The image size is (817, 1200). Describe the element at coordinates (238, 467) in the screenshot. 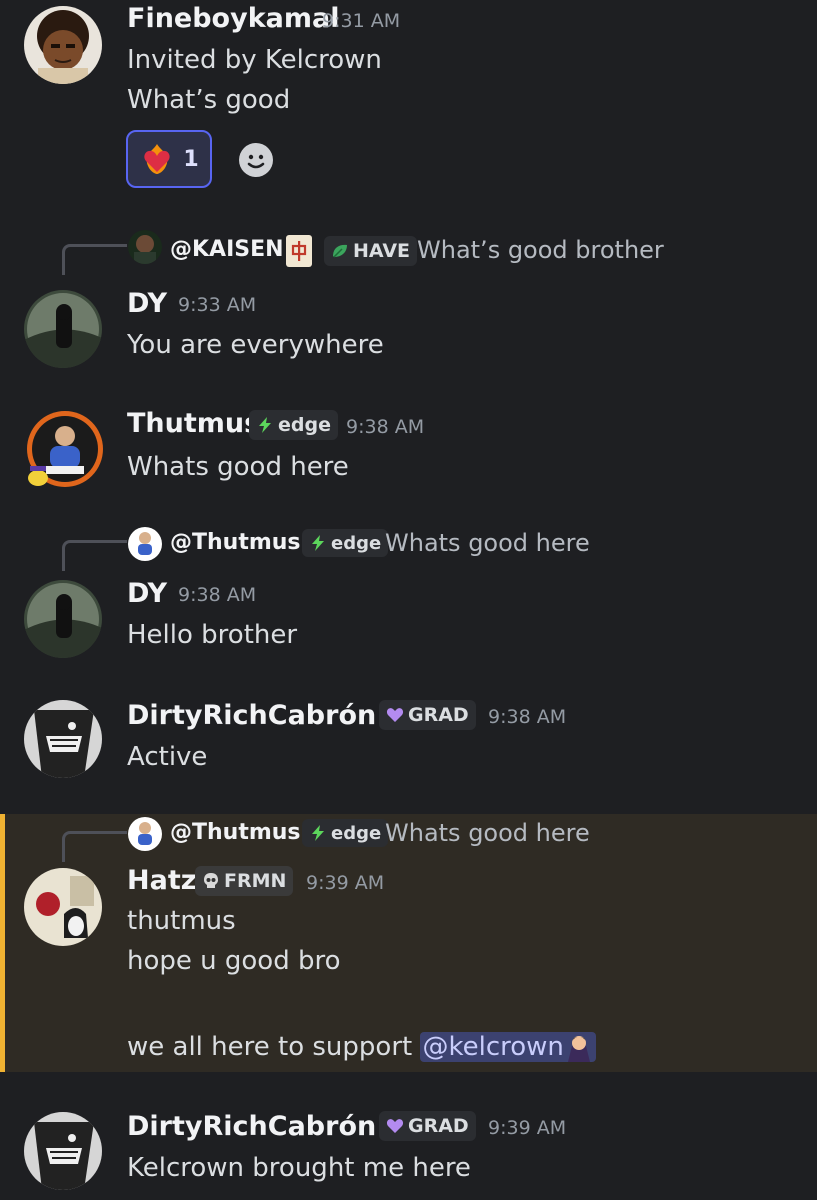

I see `message-text: Whats good here` at that location.